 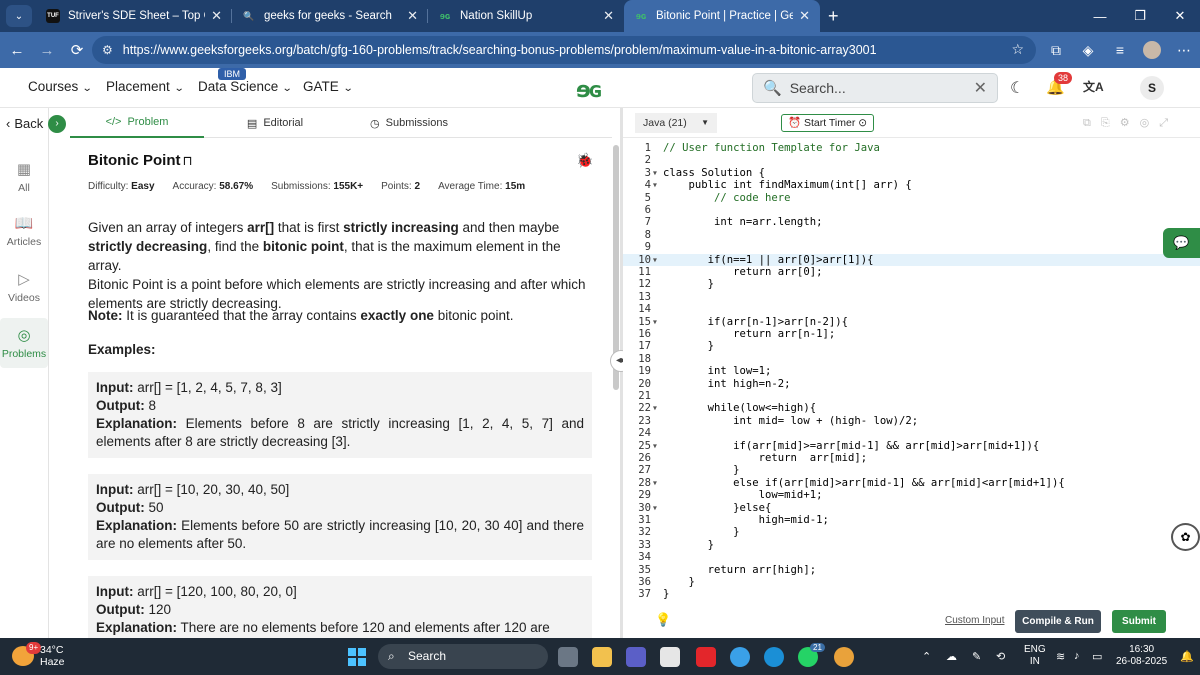 What do you see at coordinates (911, 545) in the screenshot?
I see `code-line: 33 }` at bounding box center [911, 545].